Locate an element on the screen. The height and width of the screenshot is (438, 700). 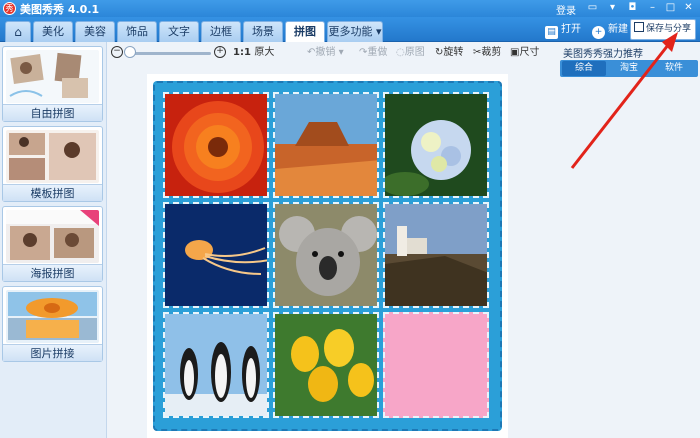
new-label: 新建 is located at coordinates (618, 29).